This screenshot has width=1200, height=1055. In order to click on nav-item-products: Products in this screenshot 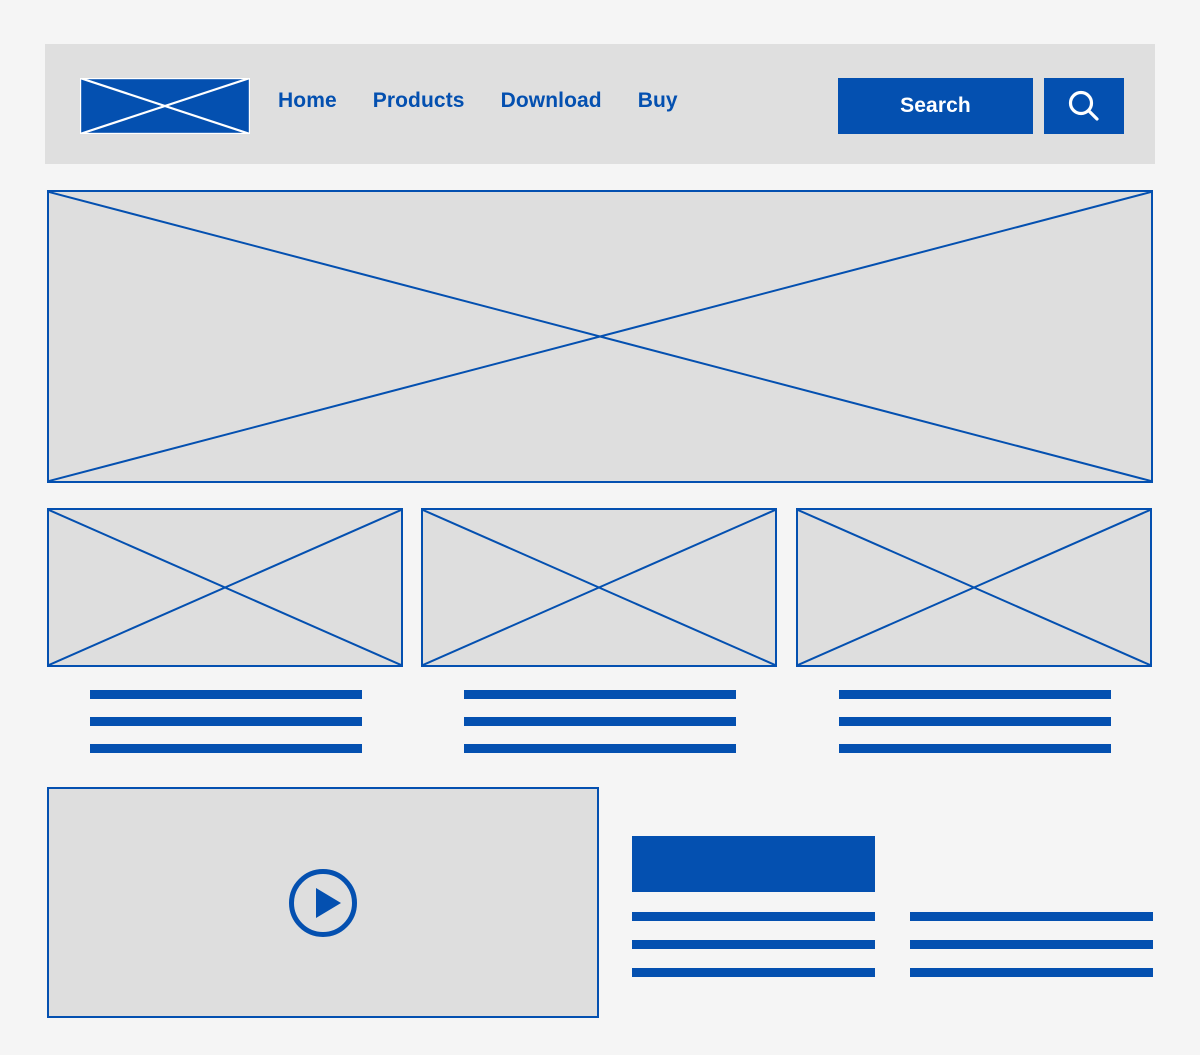, I will do `click(419, 101)`.